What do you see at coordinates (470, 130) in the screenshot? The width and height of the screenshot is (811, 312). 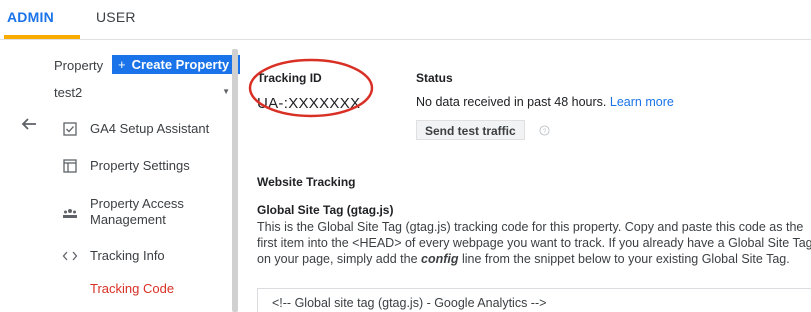 I see `send-test-traffic-button: Send test traffic` at bounding box center [470, 130].